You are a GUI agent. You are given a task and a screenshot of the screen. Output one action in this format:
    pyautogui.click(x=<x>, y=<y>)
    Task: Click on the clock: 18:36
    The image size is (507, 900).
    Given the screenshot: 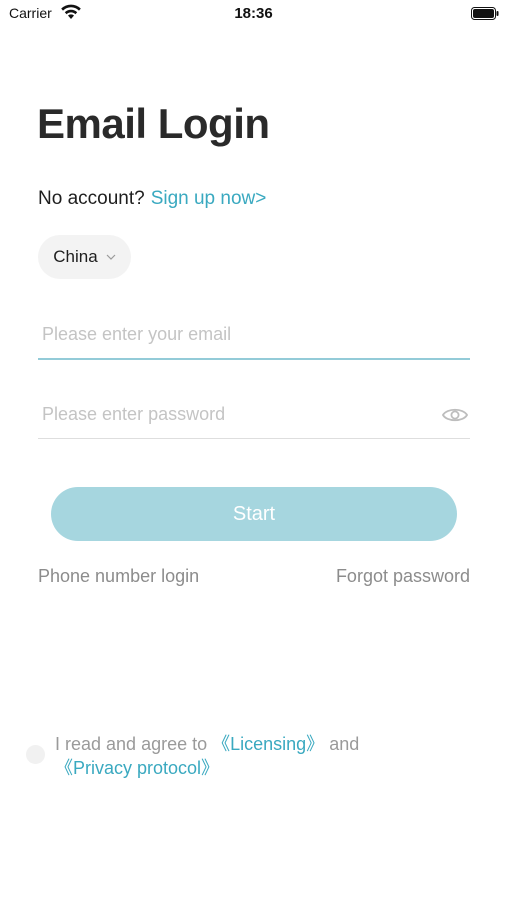 What is the action you would take?
    pyautogui.click(x=253, y=13)
    